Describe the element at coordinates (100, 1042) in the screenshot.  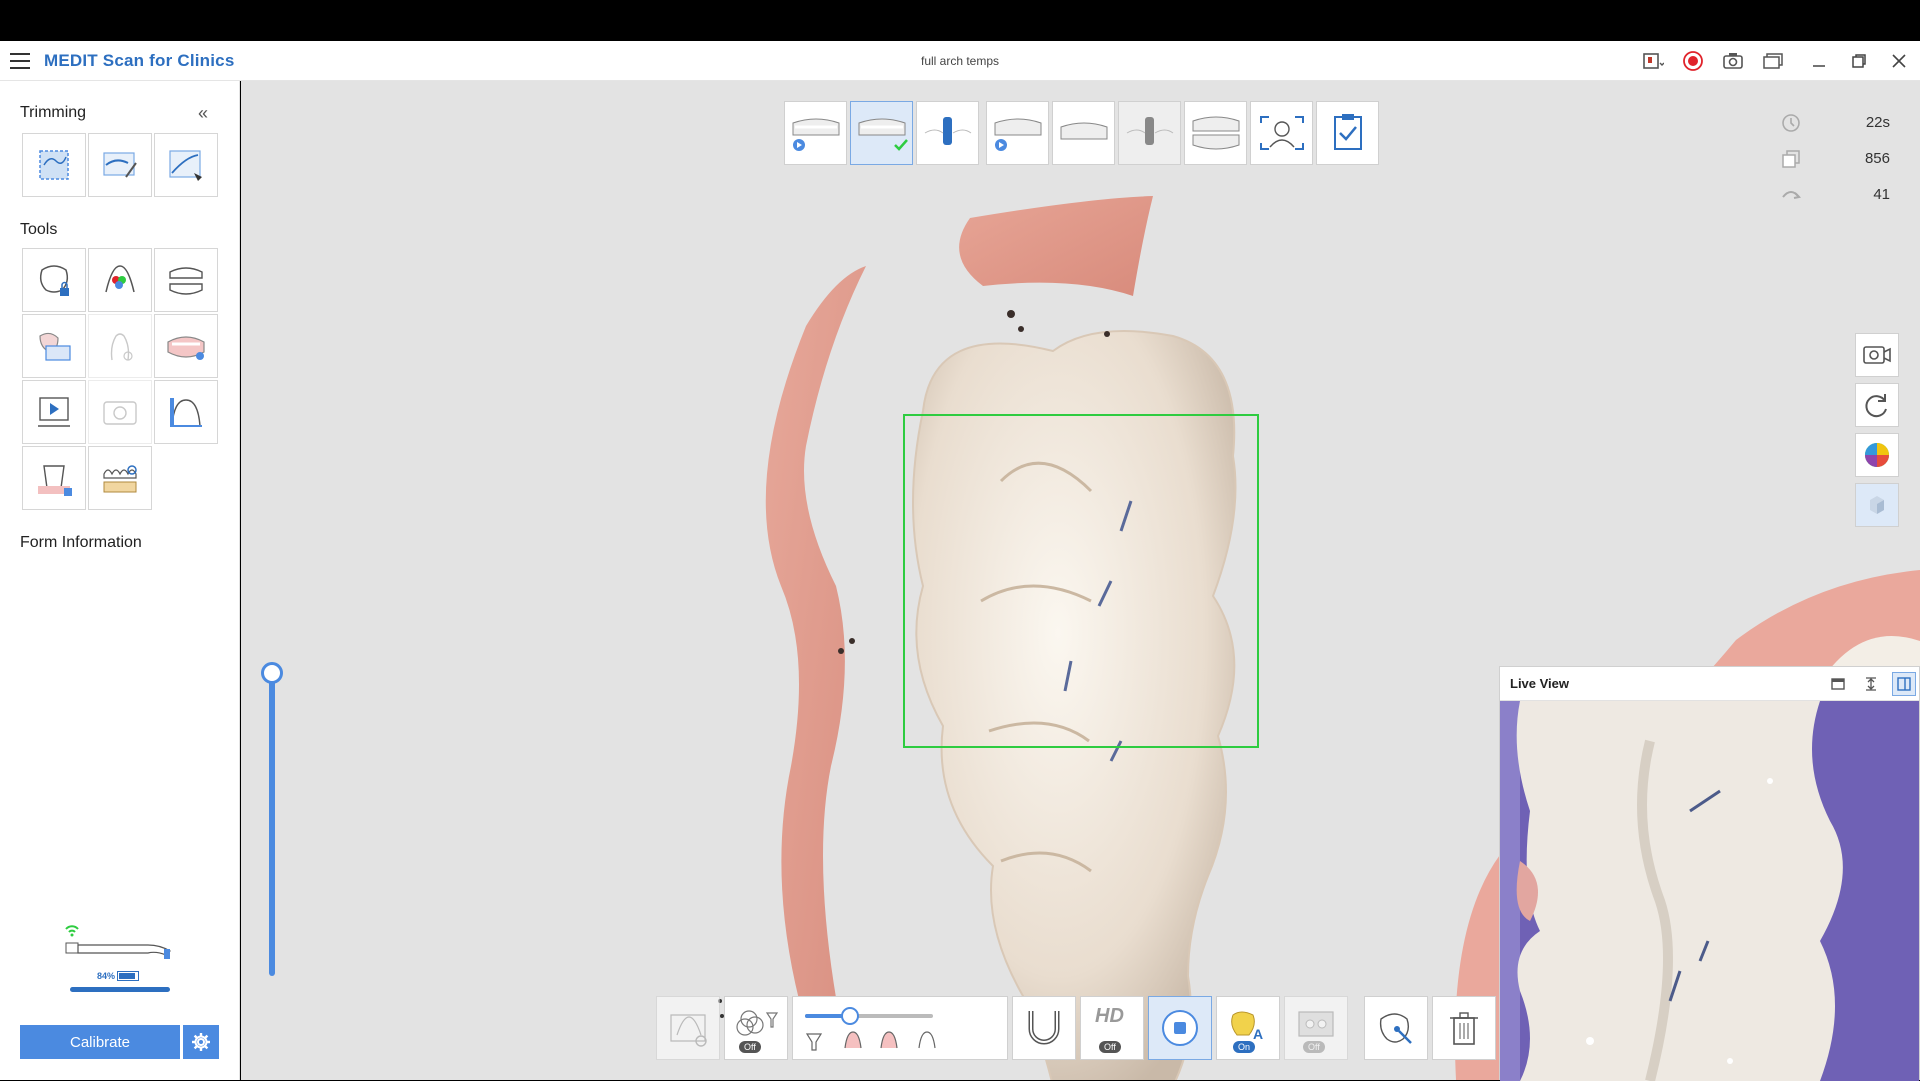
I see `calibrate-button: Calibrate` at that location.